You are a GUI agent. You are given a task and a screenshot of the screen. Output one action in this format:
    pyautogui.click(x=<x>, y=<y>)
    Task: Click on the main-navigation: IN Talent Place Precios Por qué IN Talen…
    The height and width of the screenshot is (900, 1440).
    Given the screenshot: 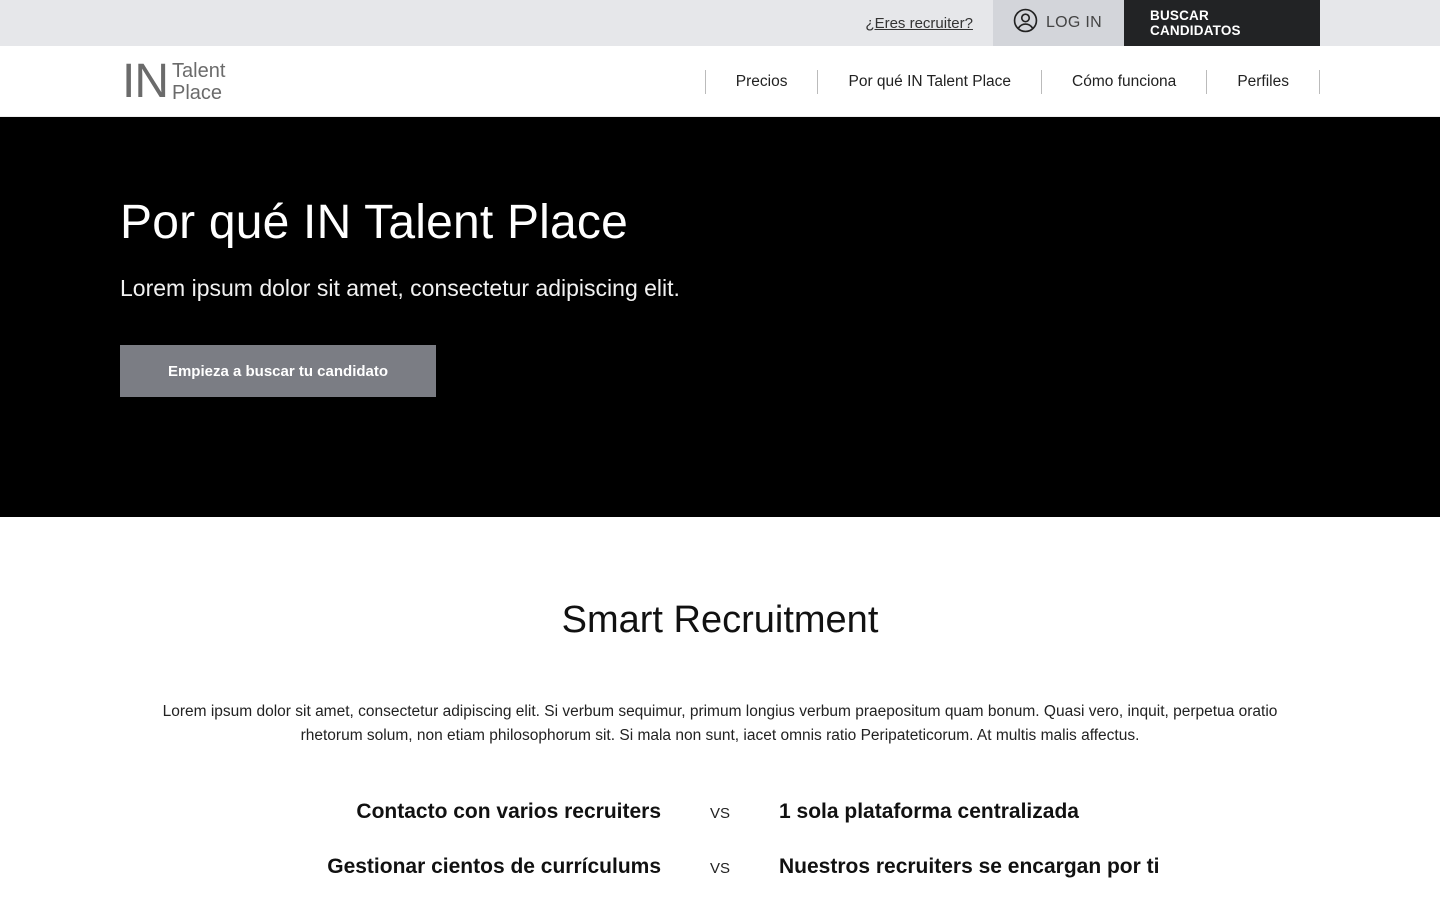 What is the action you would take?
    pyautogui.click(x=720, y=81)
    